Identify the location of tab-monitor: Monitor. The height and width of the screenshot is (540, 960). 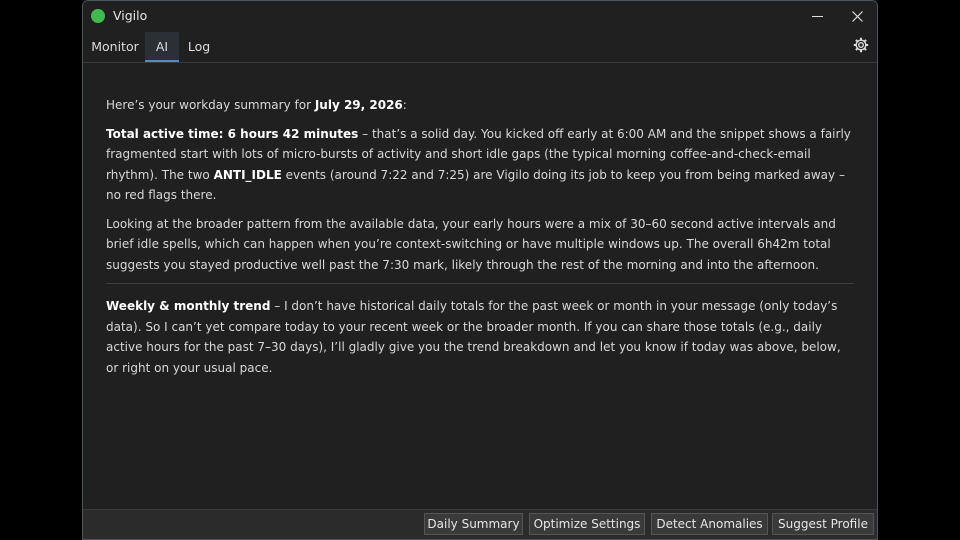
(115, 46).